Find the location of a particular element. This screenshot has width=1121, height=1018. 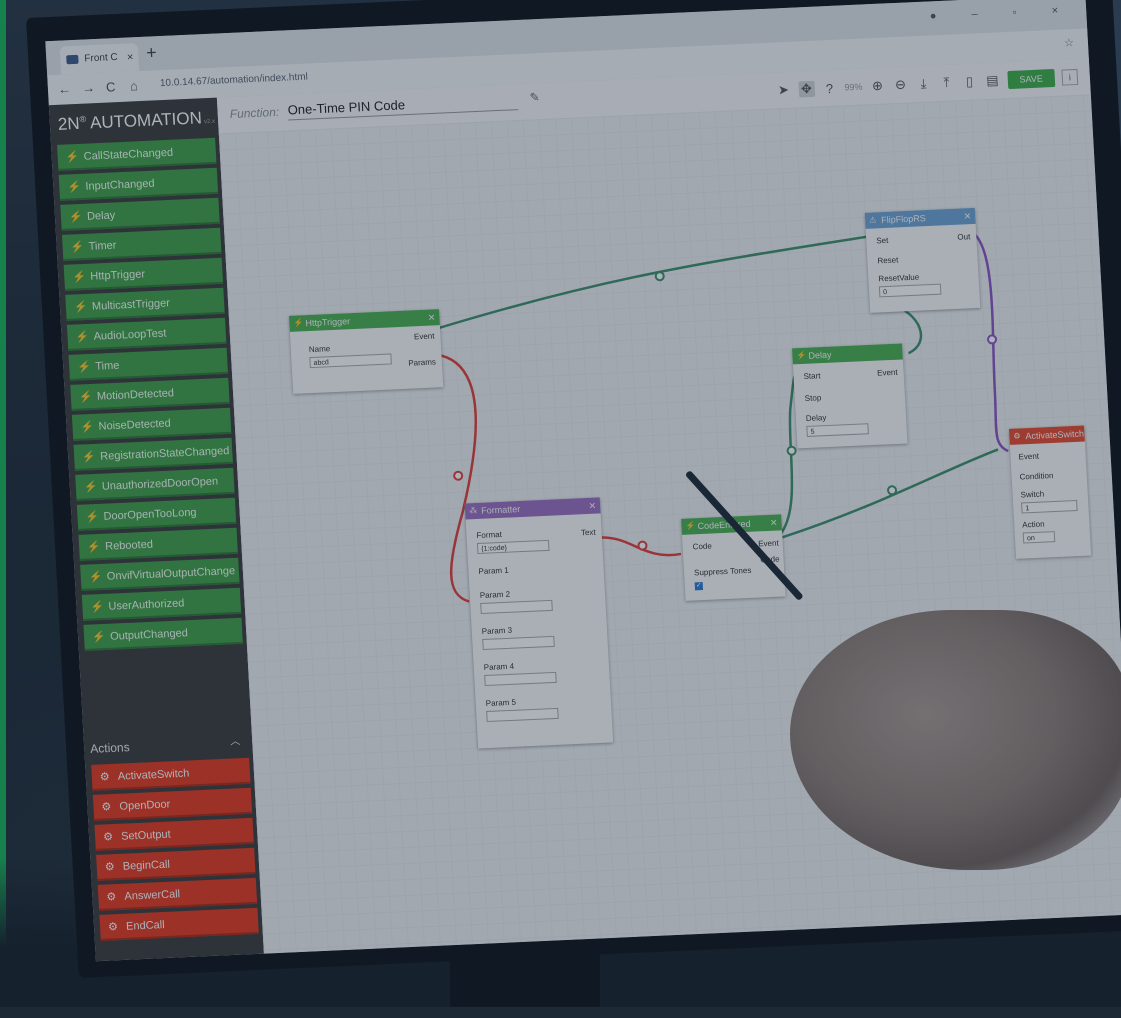

pencil-icon: ✎ is located at coordinates (534, 97).